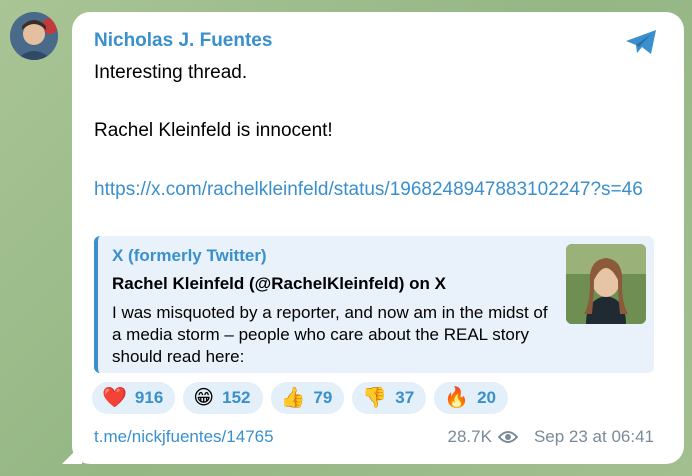  I want to click on reaction-heart: ❤️ 916, so click(134, 398).